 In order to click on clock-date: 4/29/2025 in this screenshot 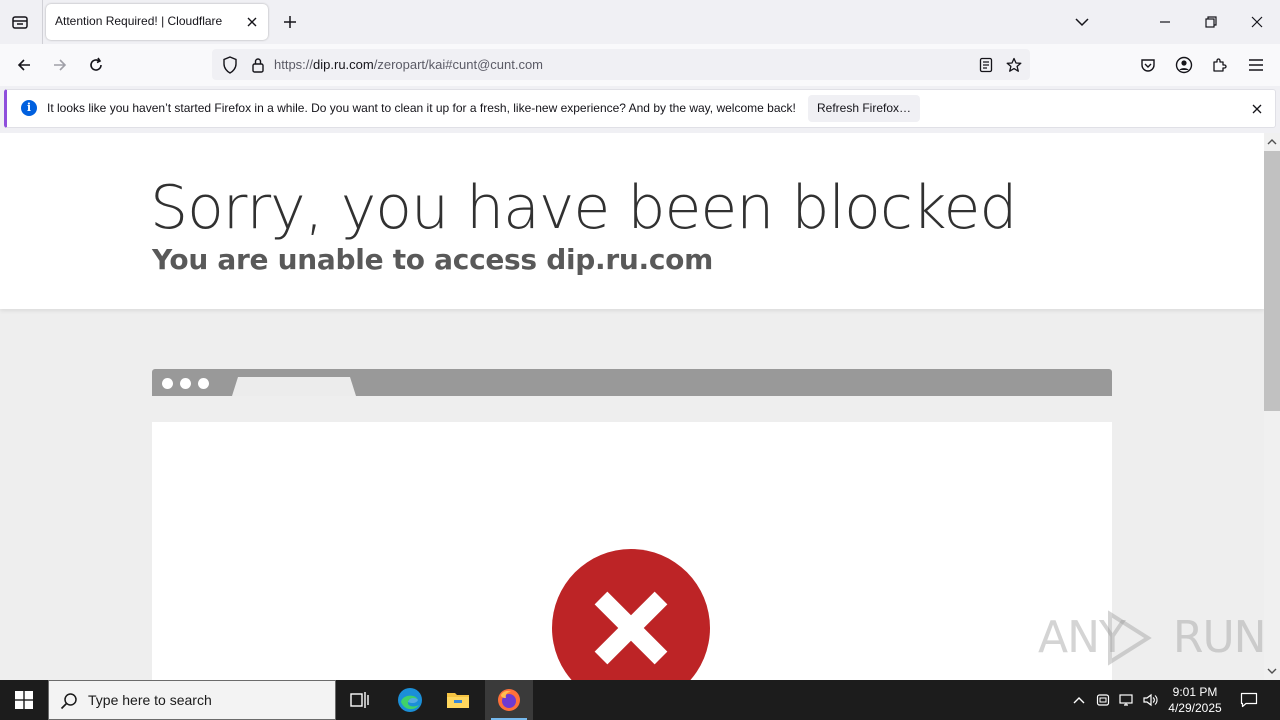, I will do `click(1195, 708)`.